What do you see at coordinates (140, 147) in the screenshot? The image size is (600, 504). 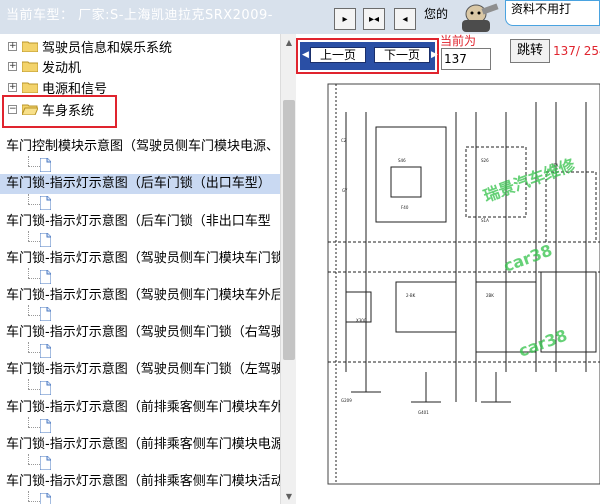 I see `doc-item-1: 车门控制模块示意图（驾驶员侧车门模块电源、` at bounding box center [140, 147].